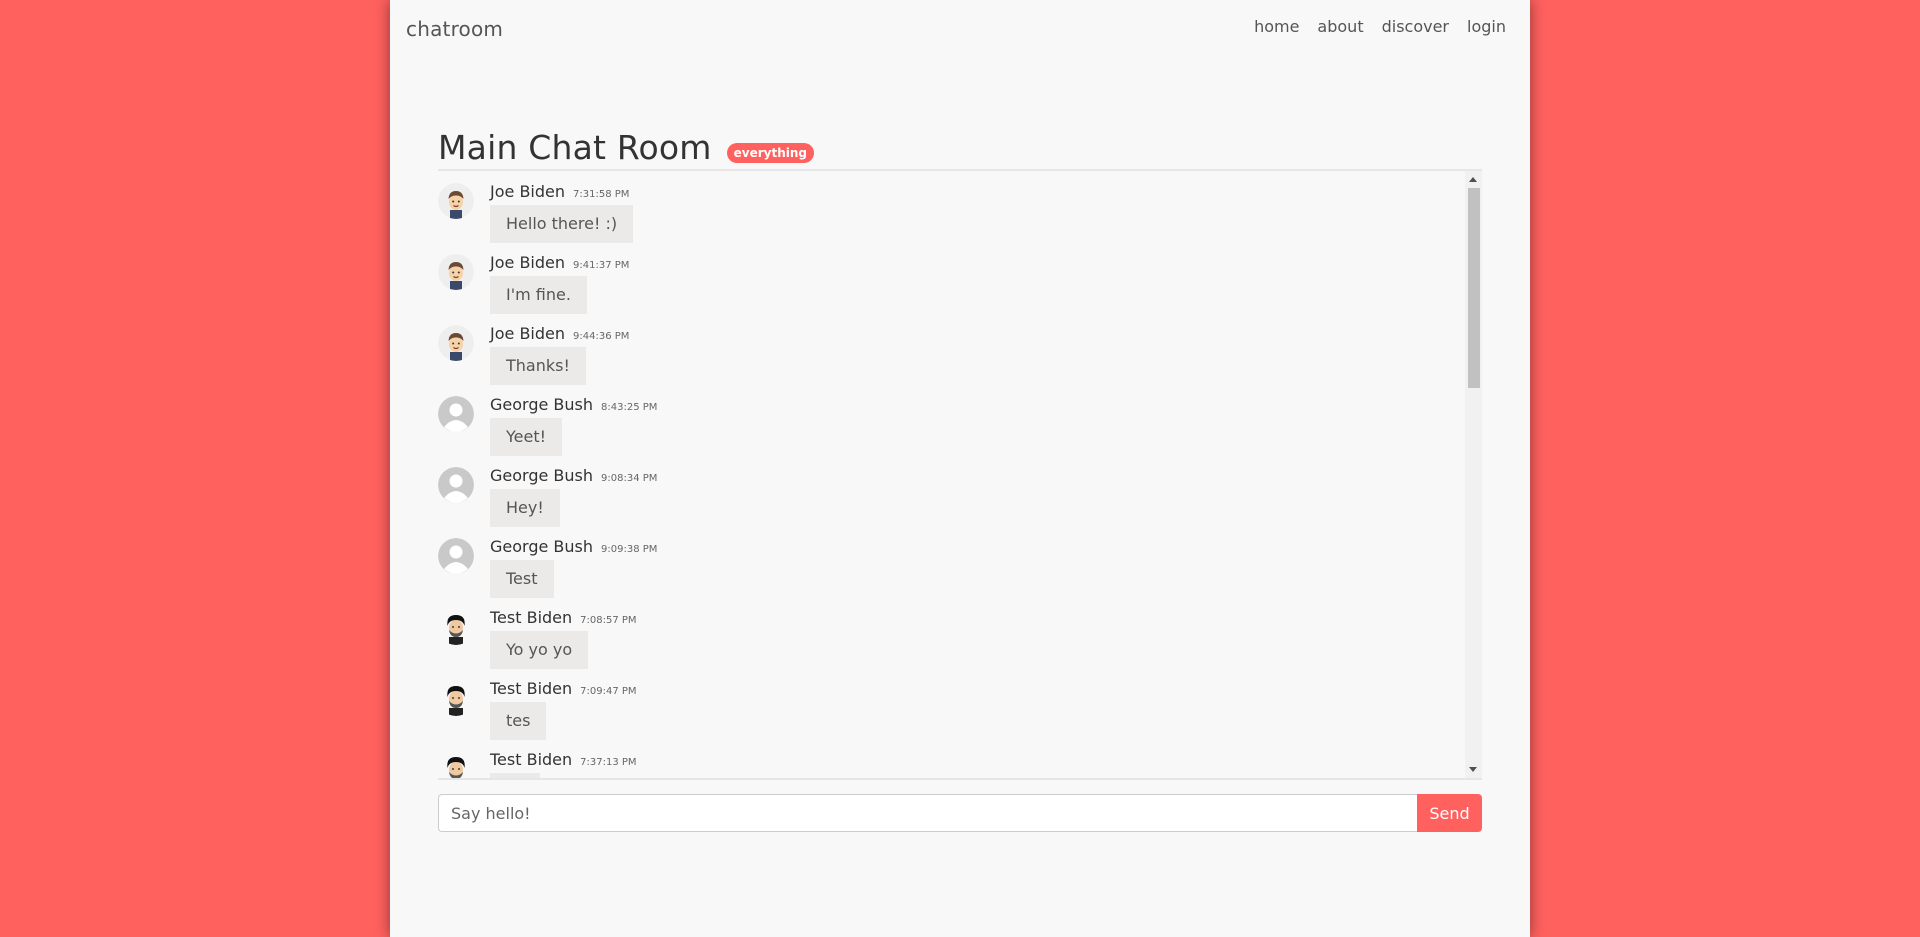 The image size is (1920, 937). I want to click on message-author: George Bush 9:08:34 PM, so click(573, 475).